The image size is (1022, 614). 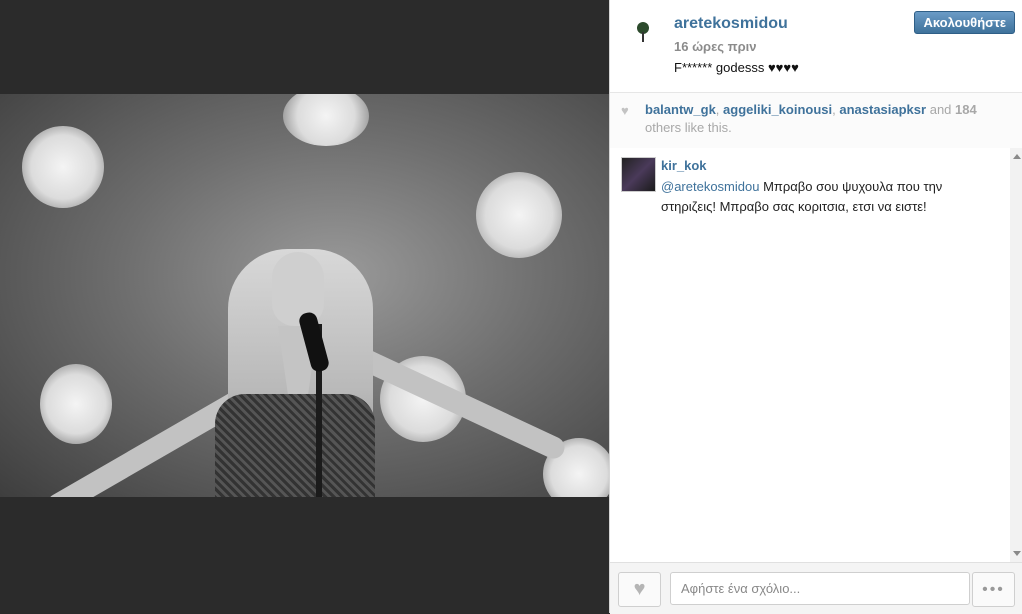 What do you see at coordinates (684, 165) in the screenshot?
I see `comment-username: kir_kok` at bounding box center [684, 165].